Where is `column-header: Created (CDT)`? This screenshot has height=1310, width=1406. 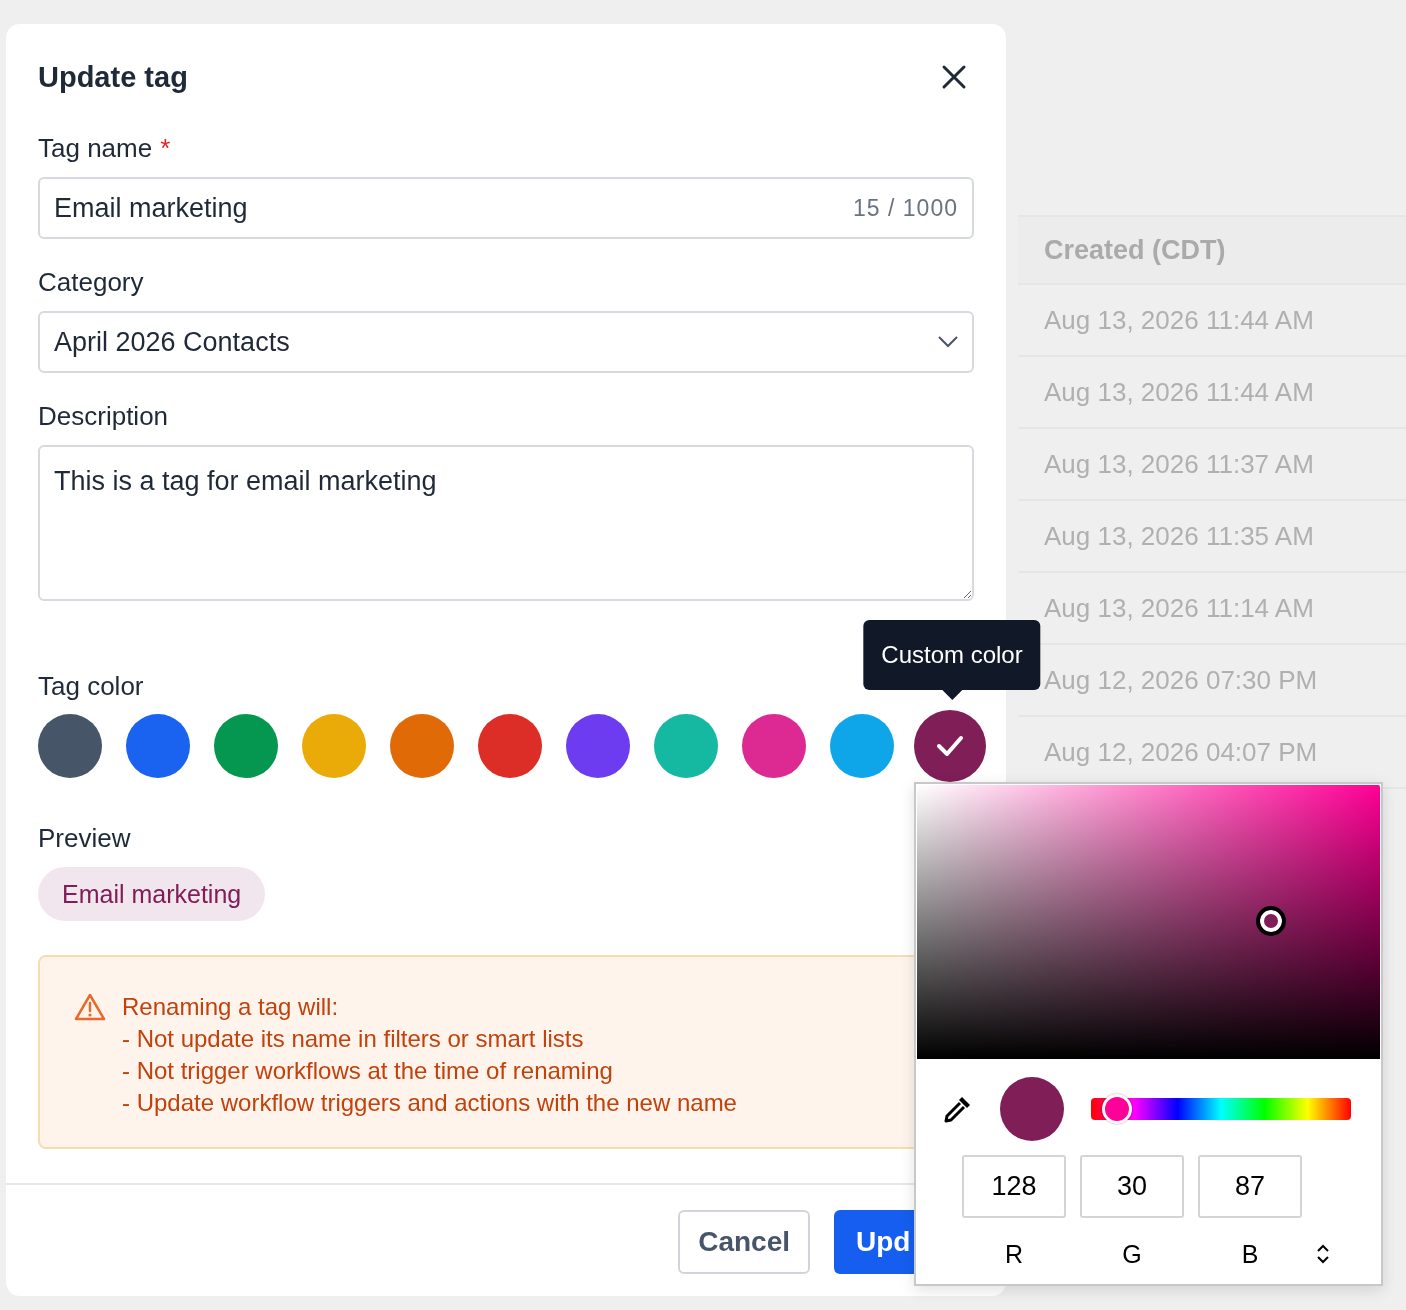
column-header: Created (CDT) is located at coordinates (1135, 250).